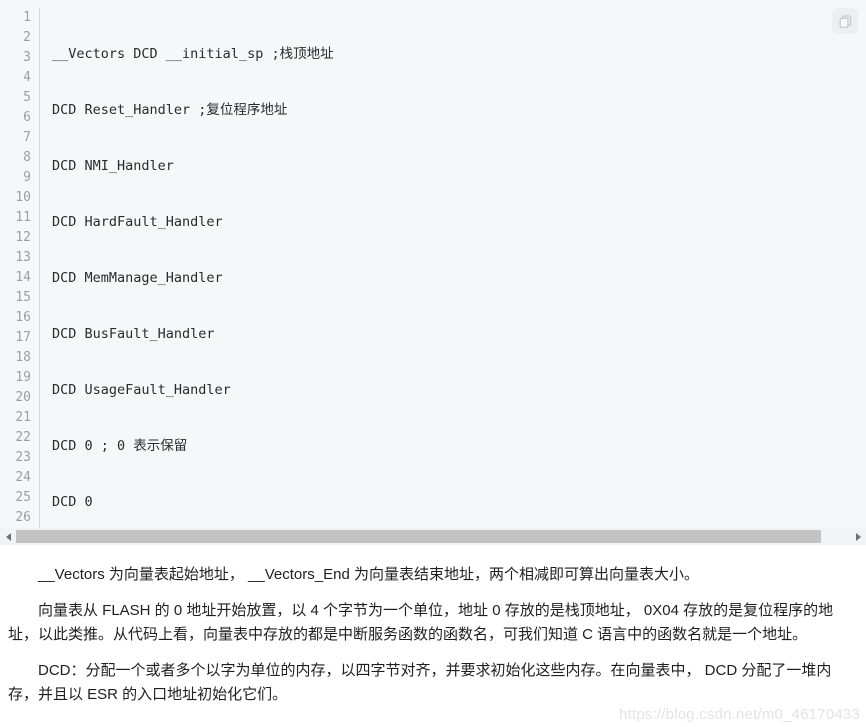 This screenshot has height=727, width=866. I want to click on code-line: DCD NMI_Handler, so click(113, 166).